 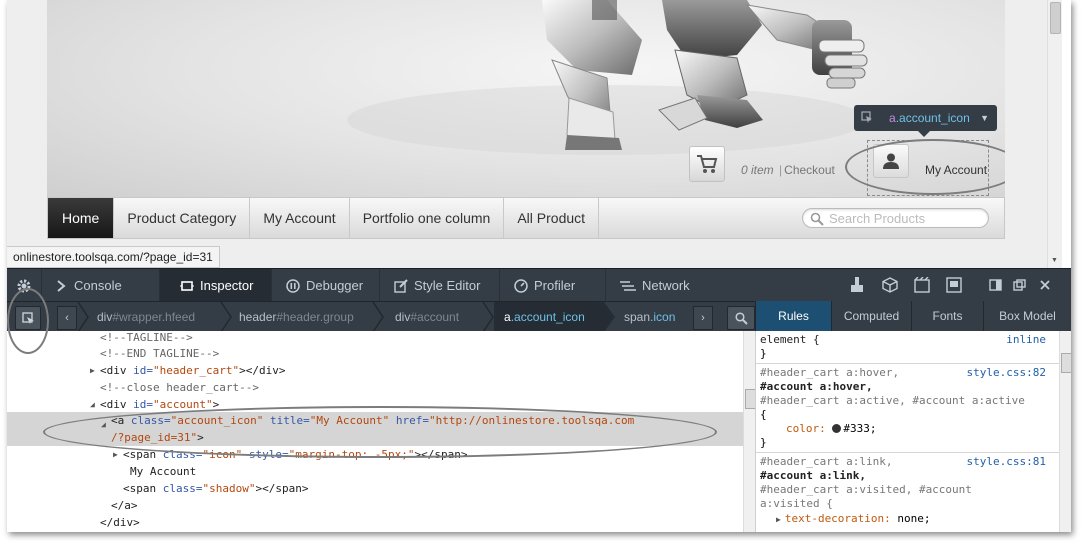 I want to click on collapse-triangle-icon: ◢, so click(x=92, y=404).